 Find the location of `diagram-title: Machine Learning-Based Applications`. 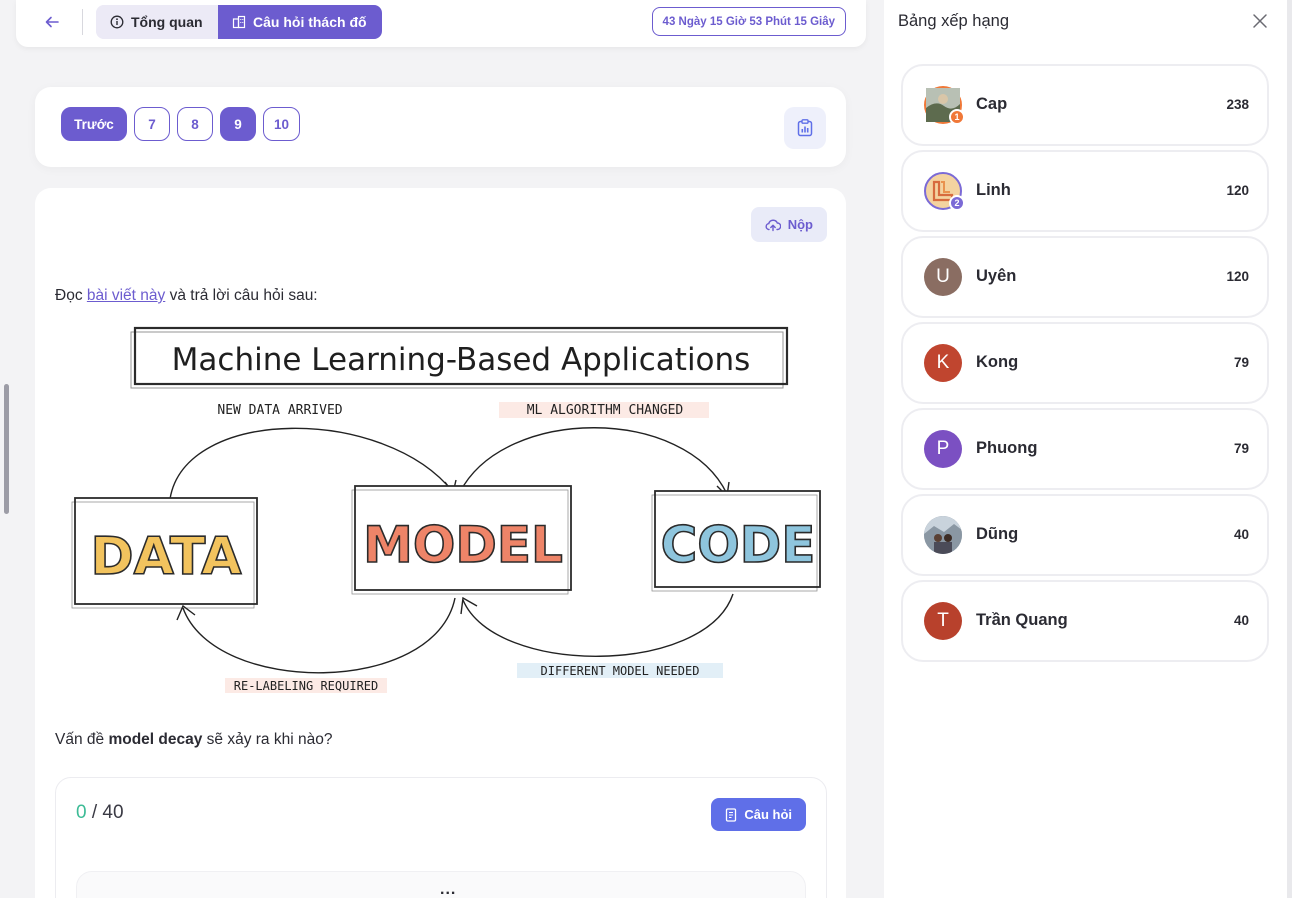

diagram-title: Machine Learning-Based Applications is located at coordinates (461, 360).